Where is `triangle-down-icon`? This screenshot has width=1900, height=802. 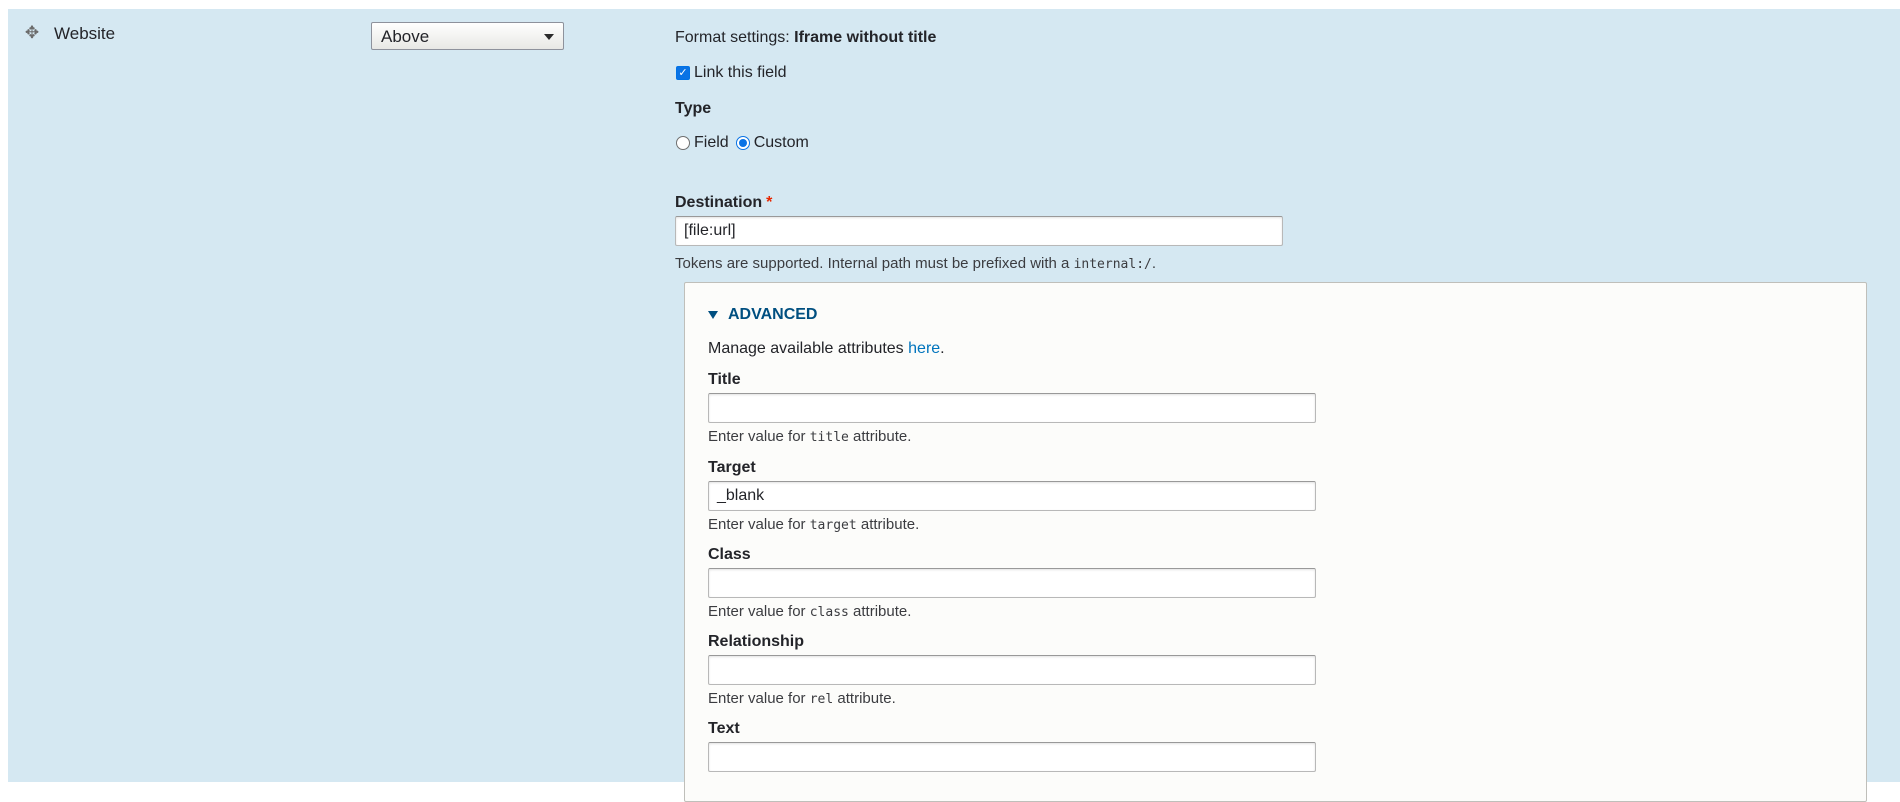
triangle-down-icon is located at coordinates (713, 315).